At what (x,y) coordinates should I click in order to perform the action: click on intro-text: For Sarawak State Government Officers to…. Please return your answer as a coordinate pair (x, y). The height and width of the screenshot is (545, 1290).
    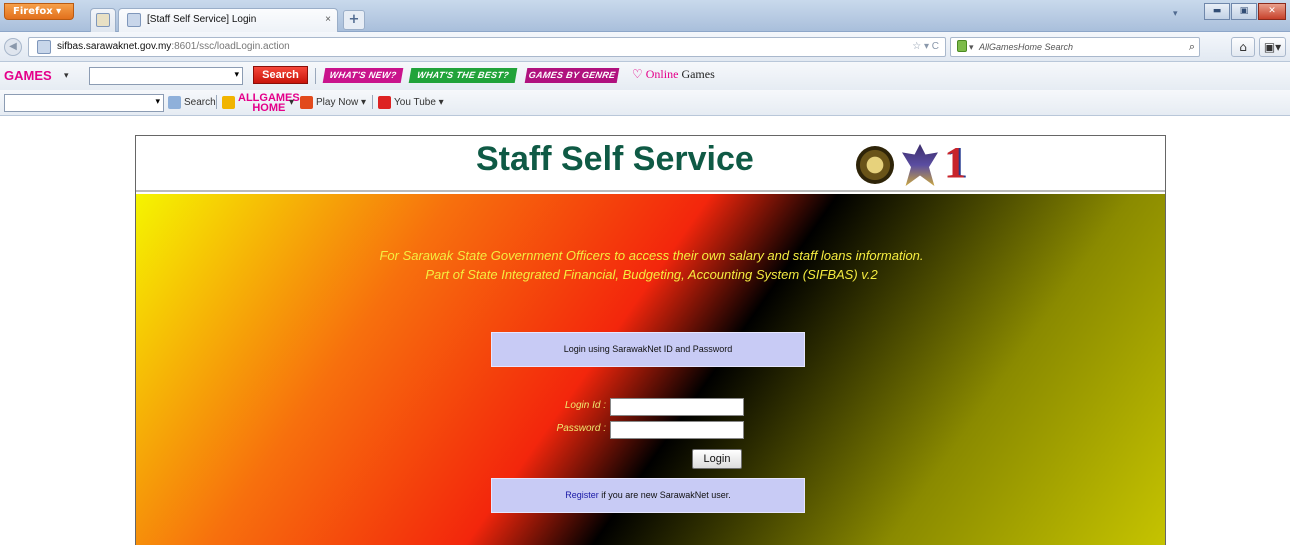
    Looking at the image, I should click on (651, 265).